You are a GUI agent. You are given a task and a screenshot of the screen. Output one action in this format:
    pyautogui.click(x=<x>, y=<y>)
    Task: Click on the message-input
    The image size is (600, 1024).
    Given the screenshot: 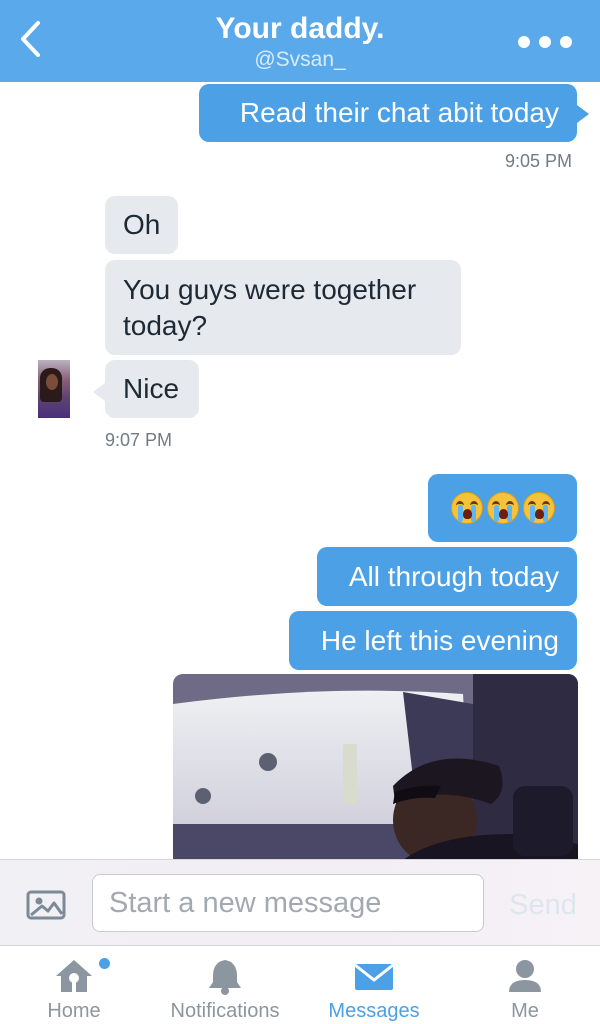 What is the action you would take?
    pyautogui.click(x=288, y=903)
    